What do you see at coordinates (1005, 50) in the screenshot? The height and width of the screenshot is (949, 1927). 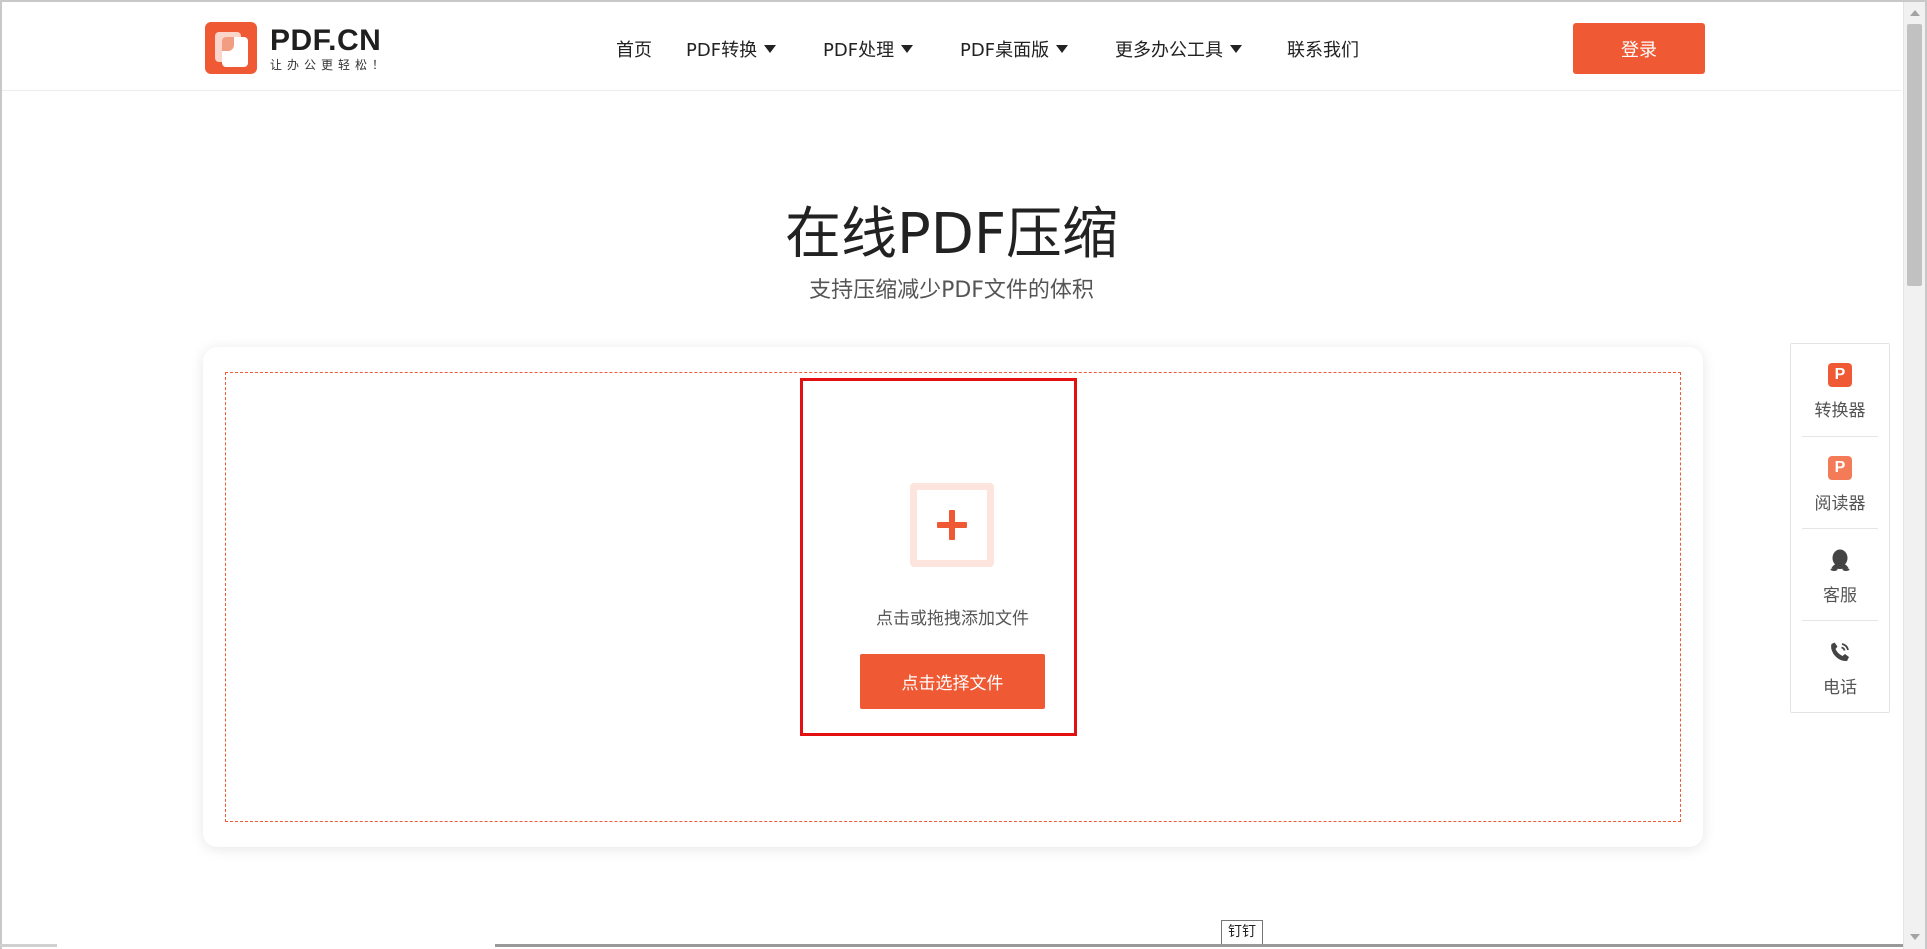 I see `nav-item-label: PDF桌面版` at bounding box center [1005, 50].